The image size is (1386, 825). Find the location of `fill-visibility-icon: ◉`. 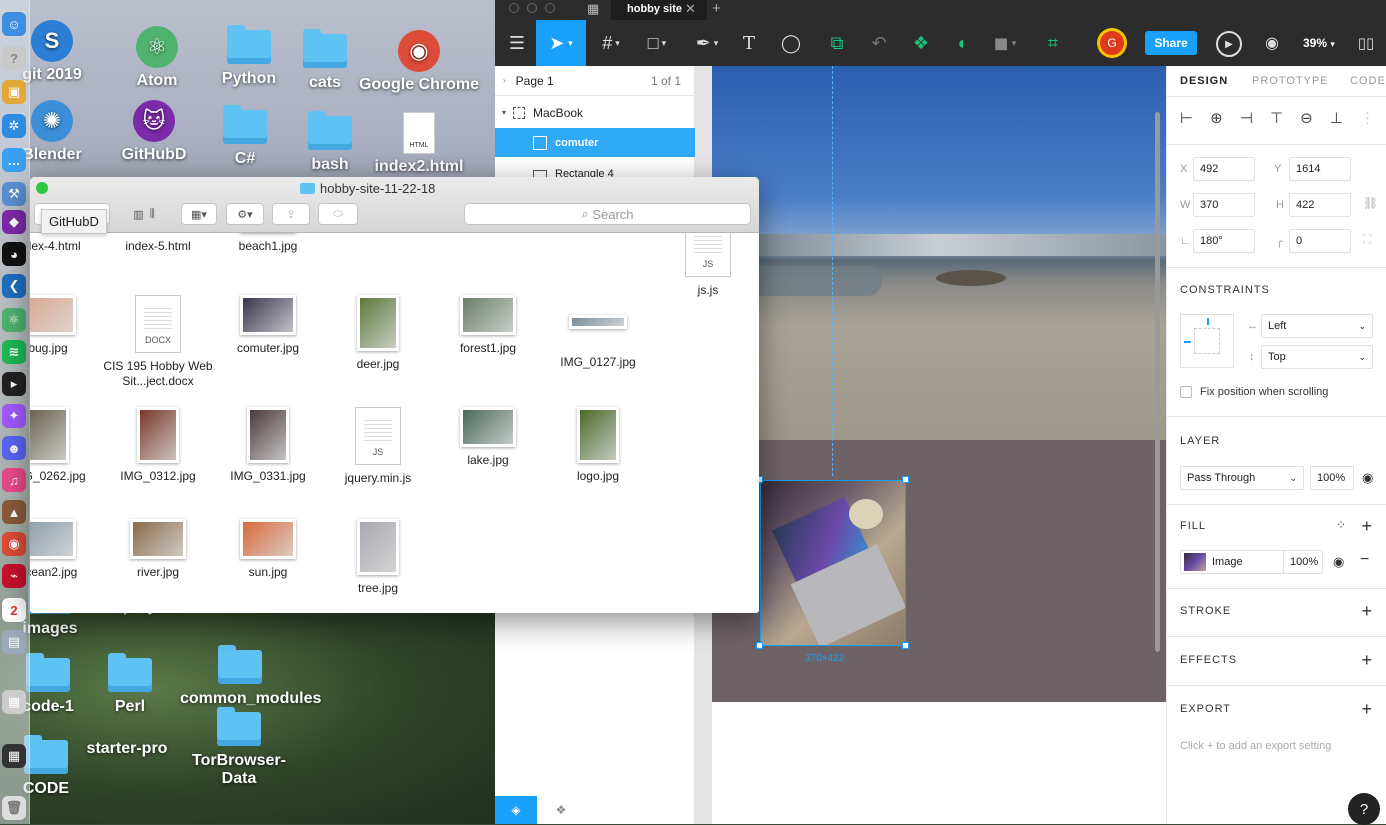

fill-visibility-icon: ◉ is located at coordinates (1338, 562).